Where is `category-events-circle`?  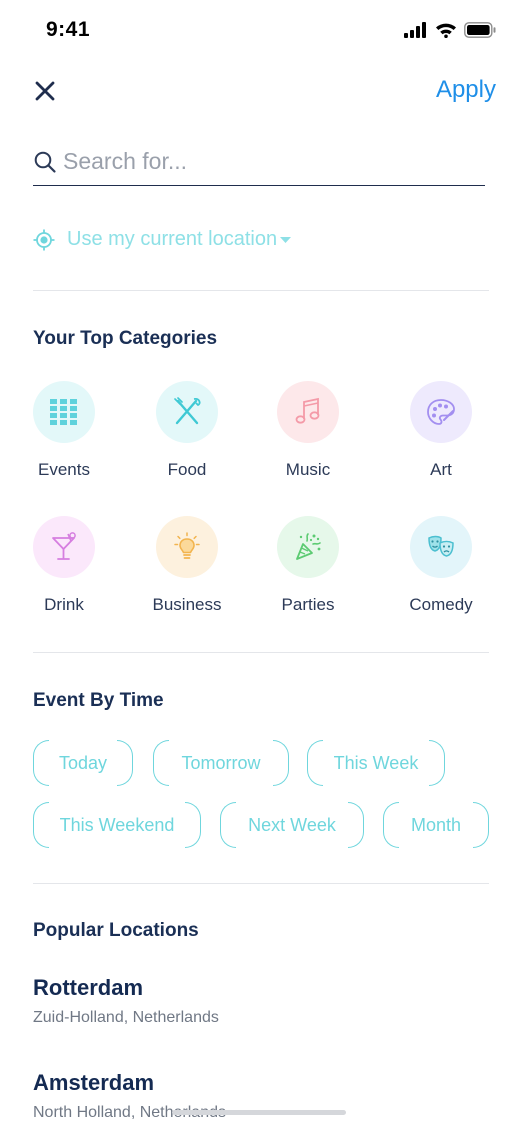
category-events-circle is located at coordinates (64, 412).